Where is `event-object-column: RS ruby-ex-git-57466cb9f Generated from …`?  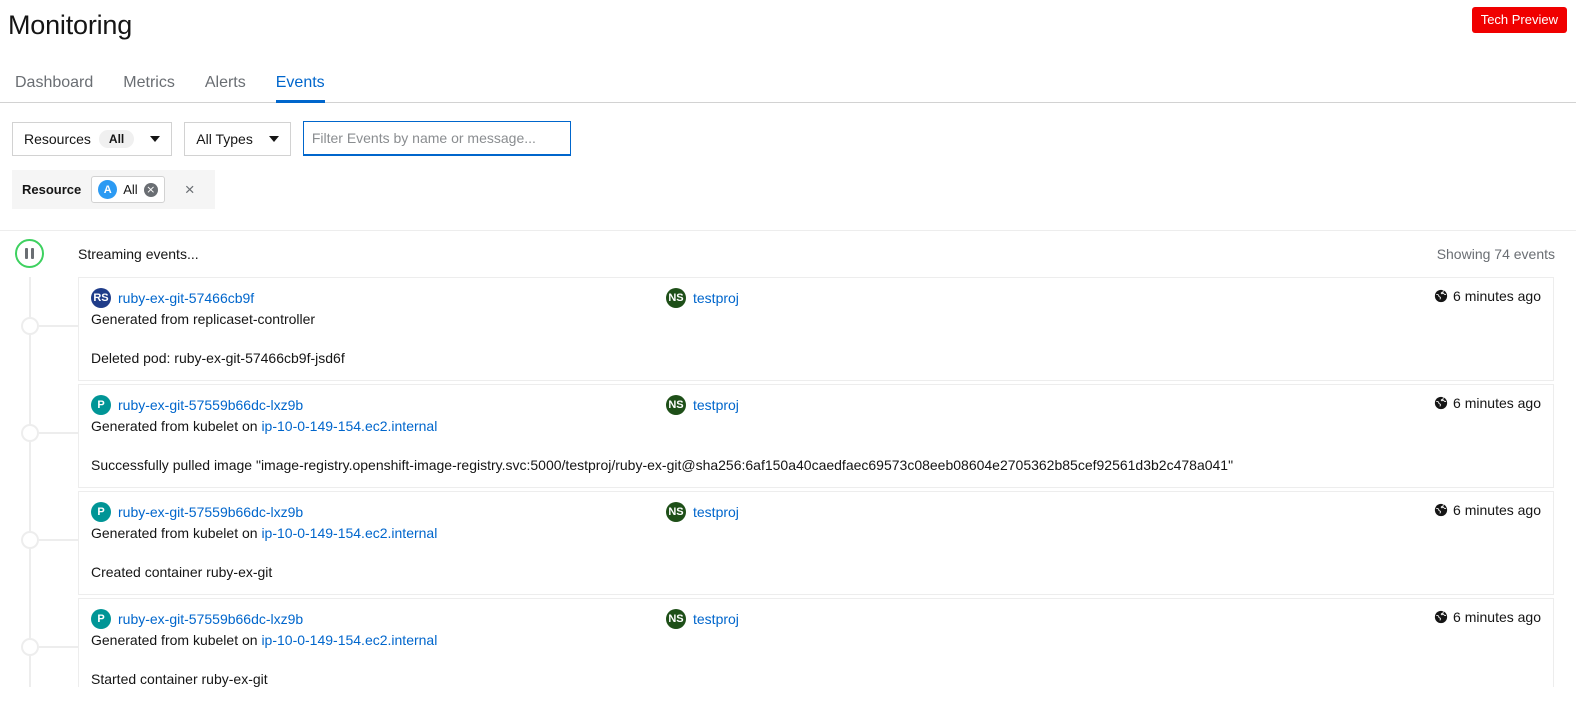
event-object-column: RS ruby-ex-git-57466cb9f Generated from … is located at coordinates (378, 309).